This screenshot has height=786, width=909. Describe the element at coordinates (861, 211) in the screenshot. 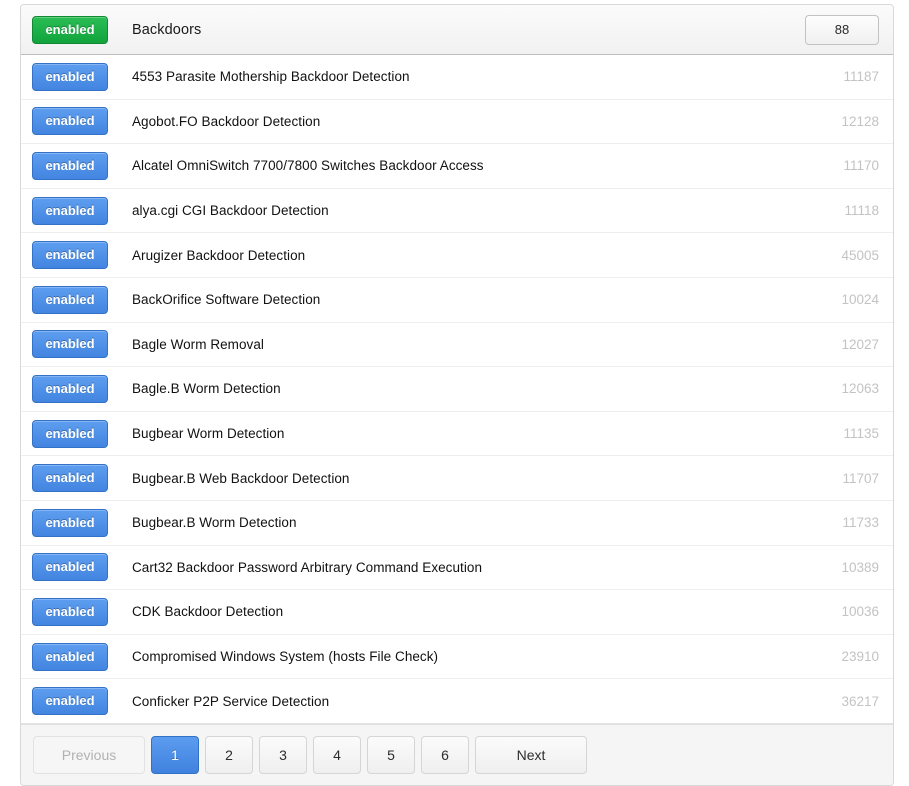

I see `plugin-id: 11118` at that location.